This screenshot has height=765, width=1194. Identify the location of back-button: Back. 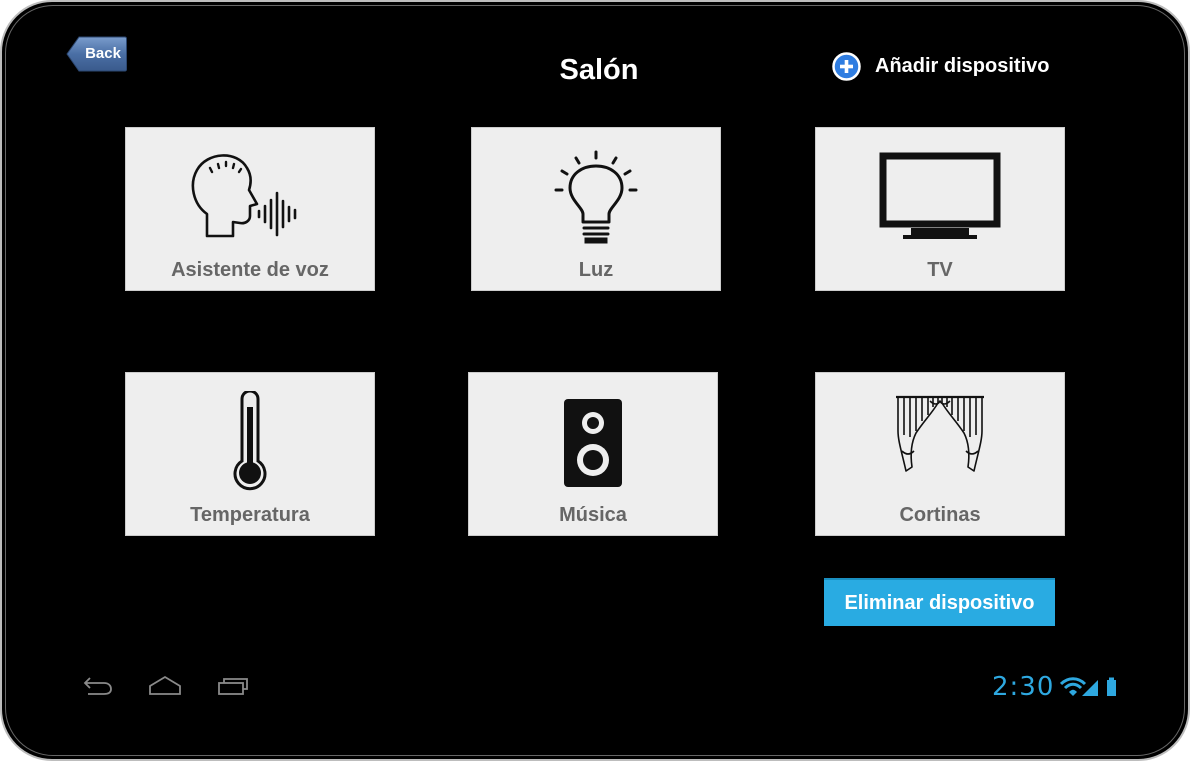
(96, 54).